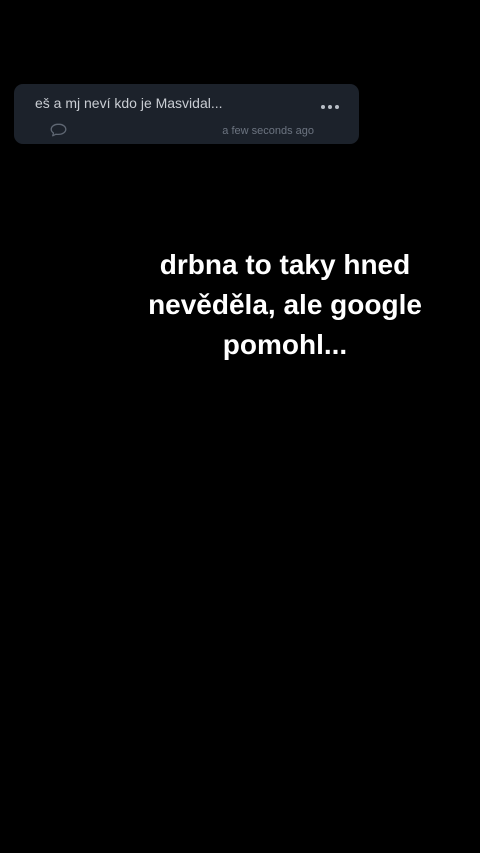  I want to click on more-options-icon, so click(330, 107).